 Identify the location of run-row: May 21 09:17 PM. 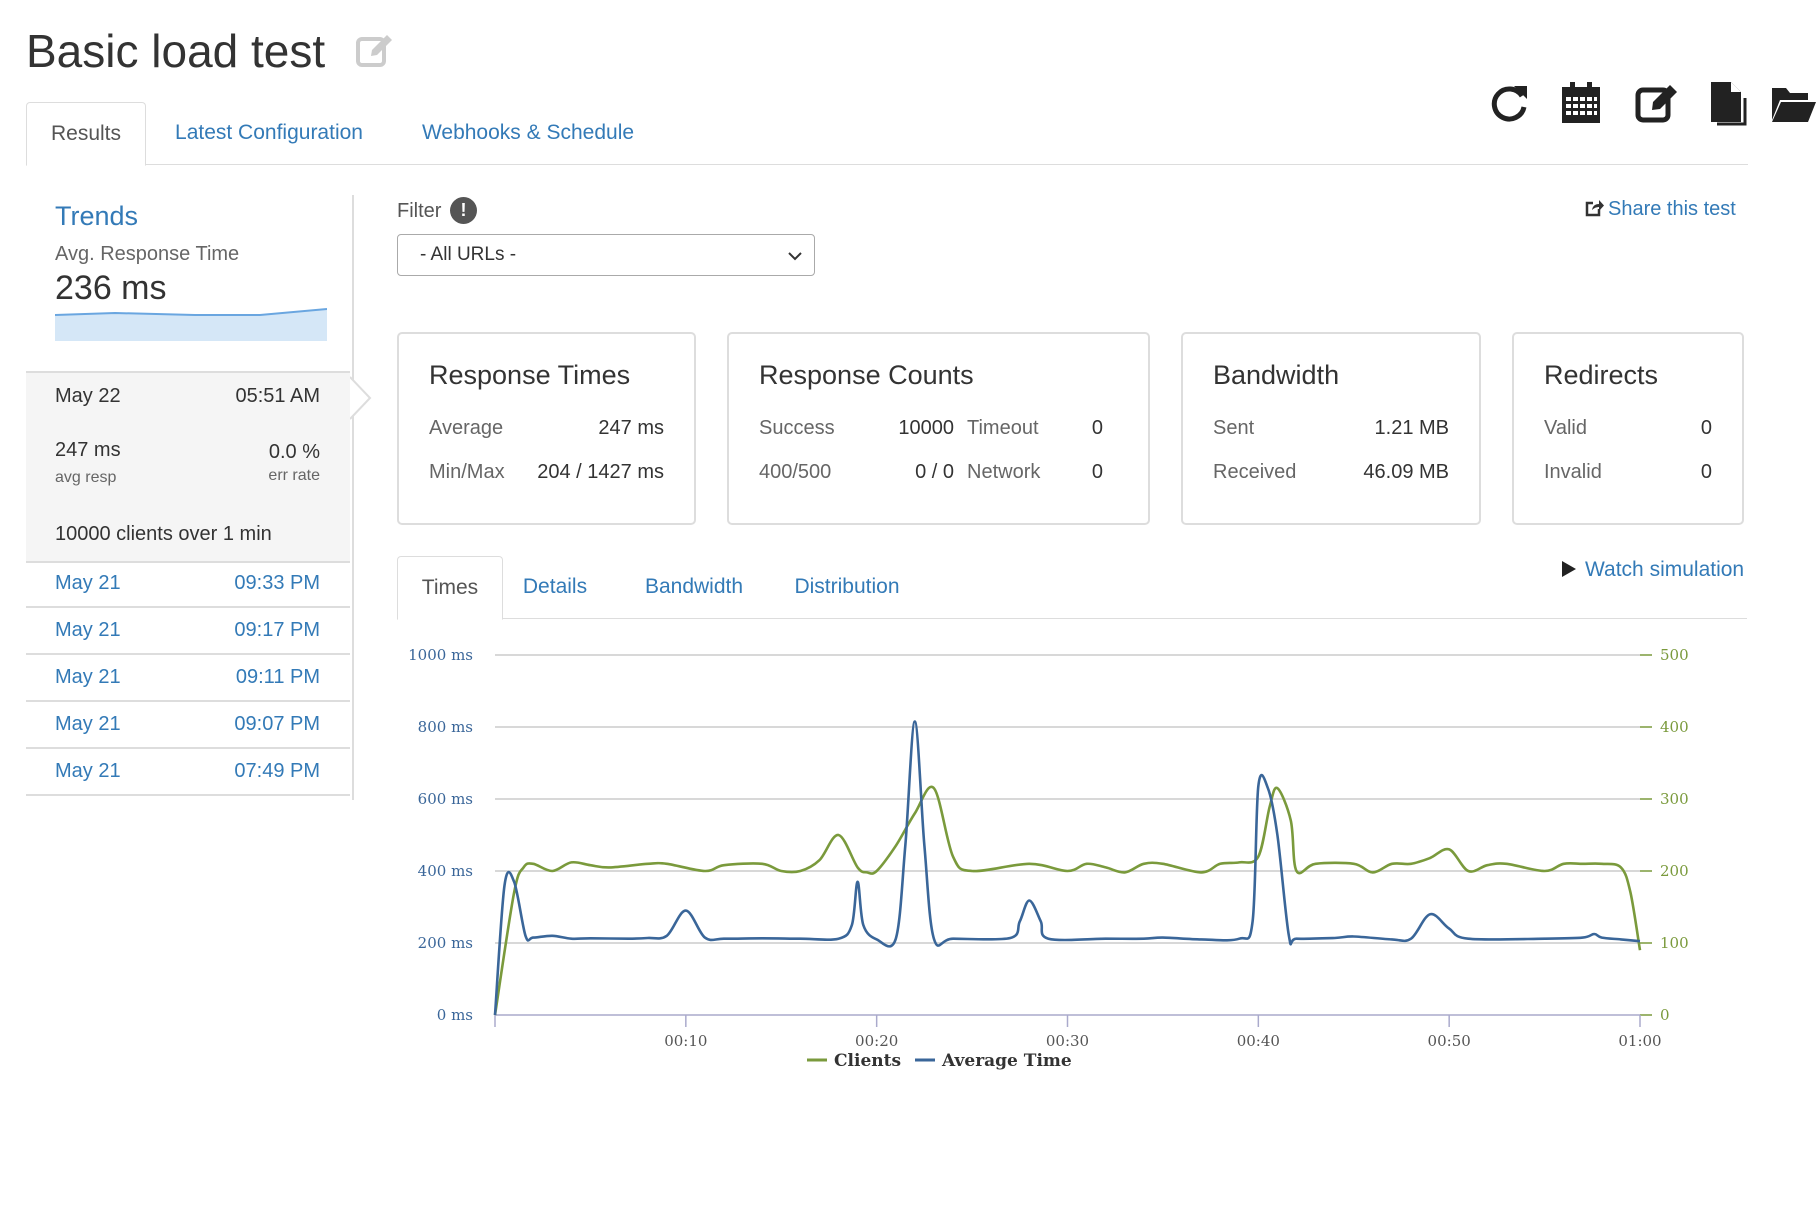
(188, 631).